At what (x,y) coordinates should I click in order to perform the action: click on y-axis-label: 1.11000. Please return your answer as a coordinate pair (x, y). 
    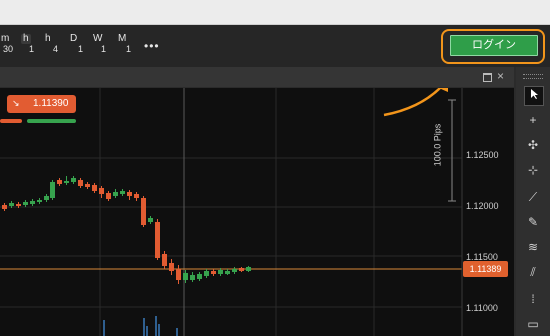
    Looking at the image, I should click on (482, 308).